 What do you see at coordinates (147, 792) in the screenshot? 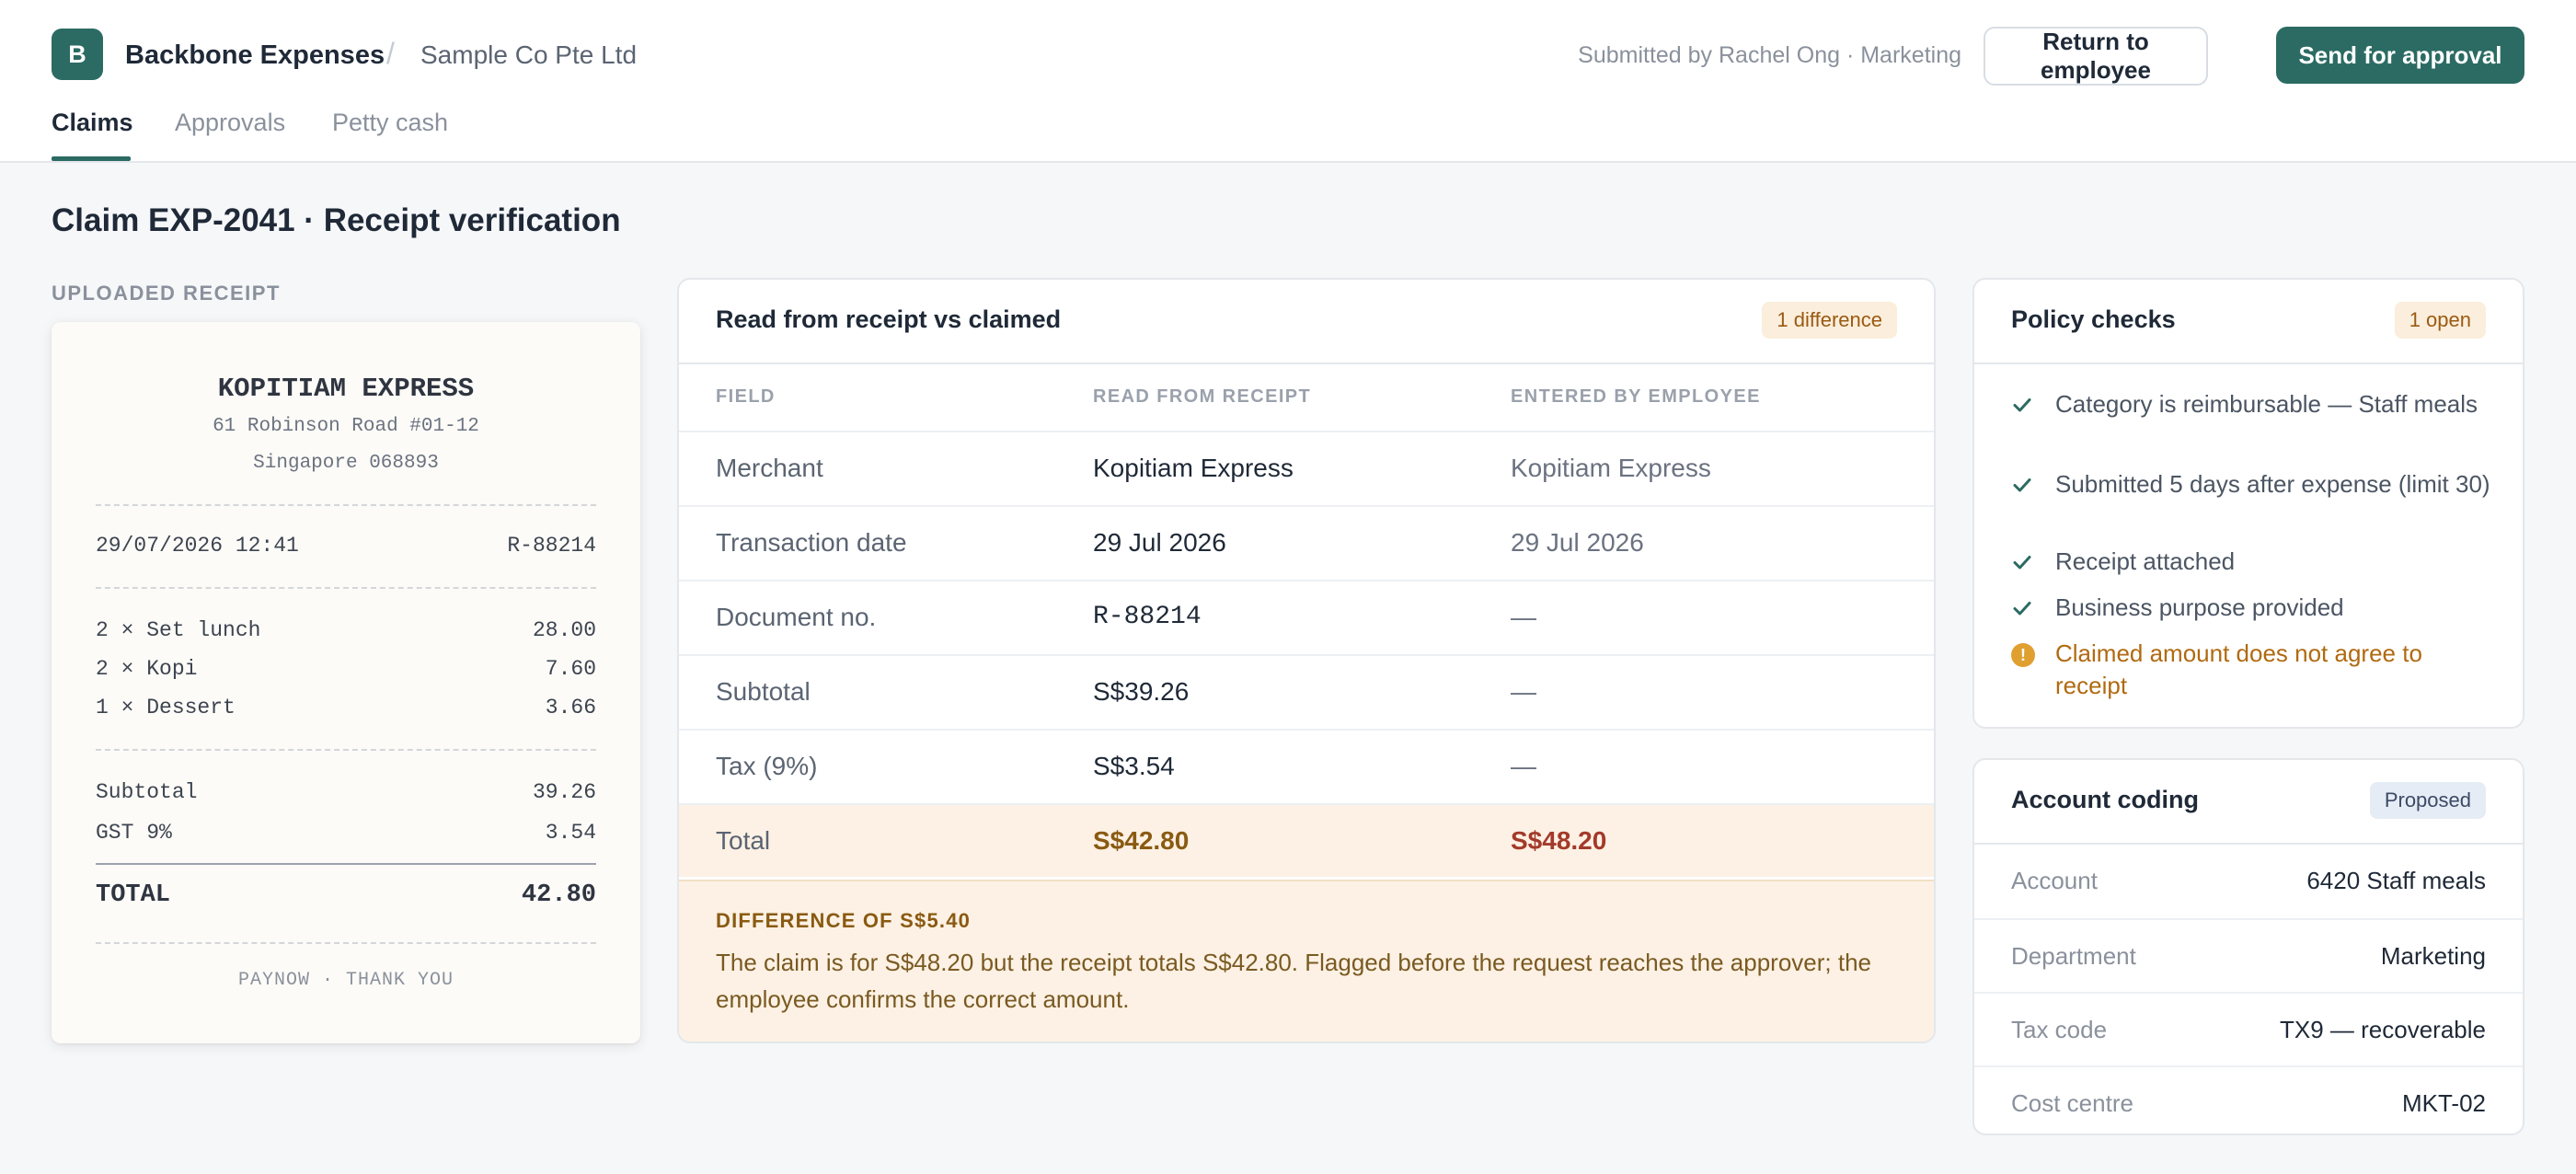
I see `receipt-subtotal-label: Subtotal` at bounding box center [147, 792].